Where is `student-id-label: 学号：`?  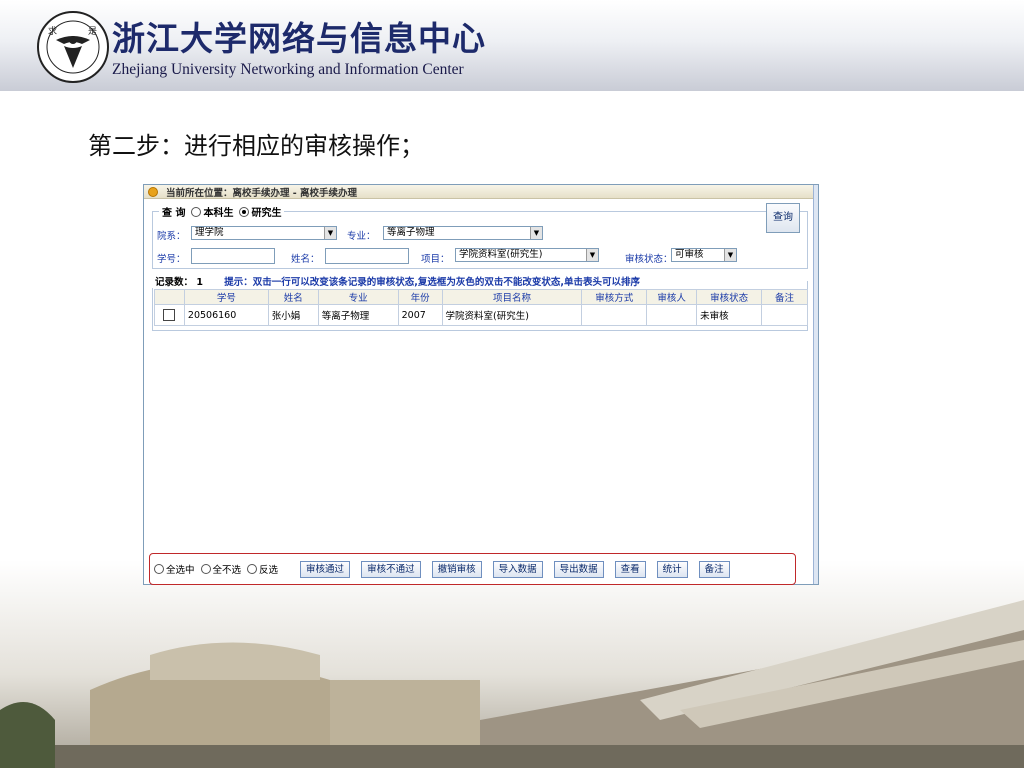
student-id-label: 学号： is located at coordinates (171, 259).